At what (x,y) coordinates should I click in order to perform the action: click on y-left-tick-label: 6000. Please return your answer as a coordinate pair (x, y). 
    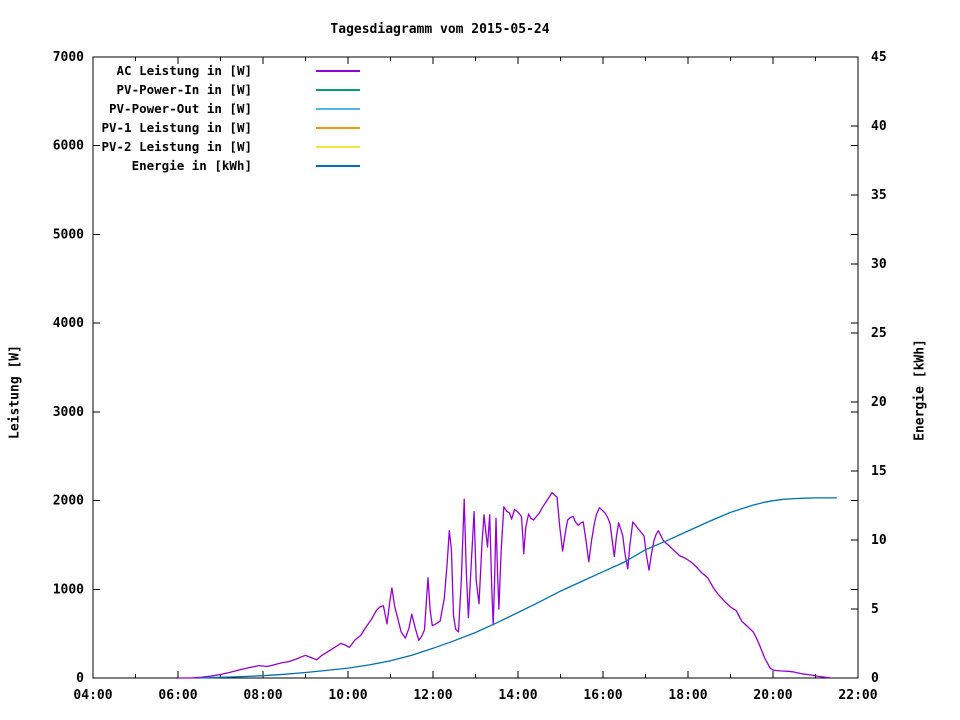
    Looking at the image, I should click on (68, 146).